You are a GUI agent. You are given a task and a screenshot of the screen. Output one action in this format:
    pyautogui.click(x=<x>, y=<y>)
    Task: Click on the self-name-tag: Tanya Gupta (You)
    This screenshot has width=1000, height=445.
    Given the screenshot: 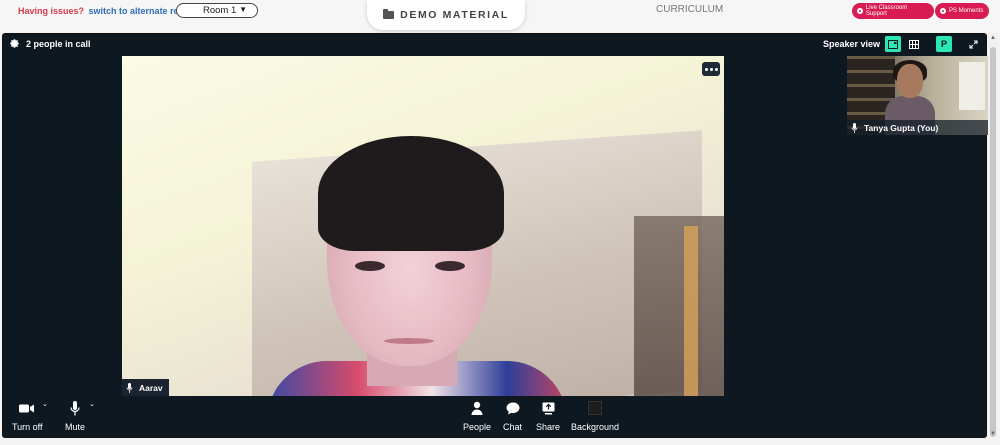 What is the action you would take?
    pyautogui.click(x=917, y=127)
    